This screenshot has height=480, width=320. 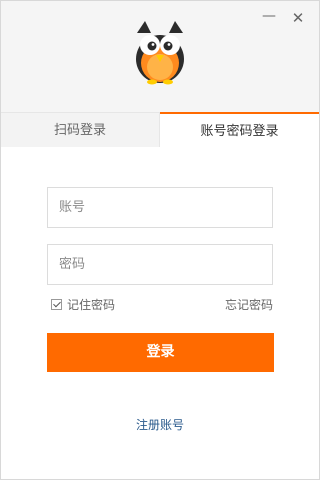 I want to click on login-button: 登录, so click(x=160, y=352).